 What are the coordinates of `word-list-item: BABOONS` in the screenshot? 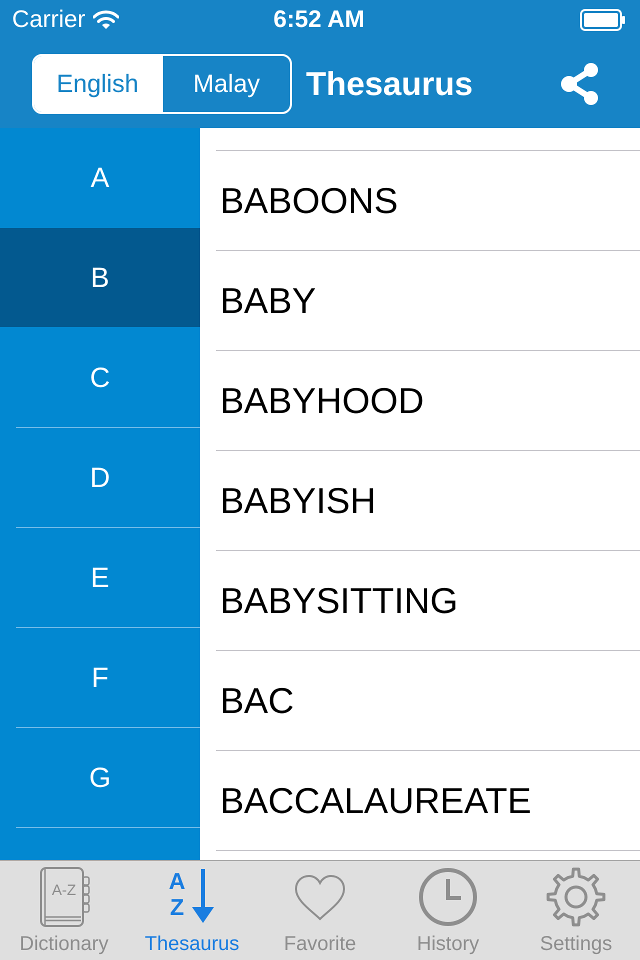 It's located at (428, 200).